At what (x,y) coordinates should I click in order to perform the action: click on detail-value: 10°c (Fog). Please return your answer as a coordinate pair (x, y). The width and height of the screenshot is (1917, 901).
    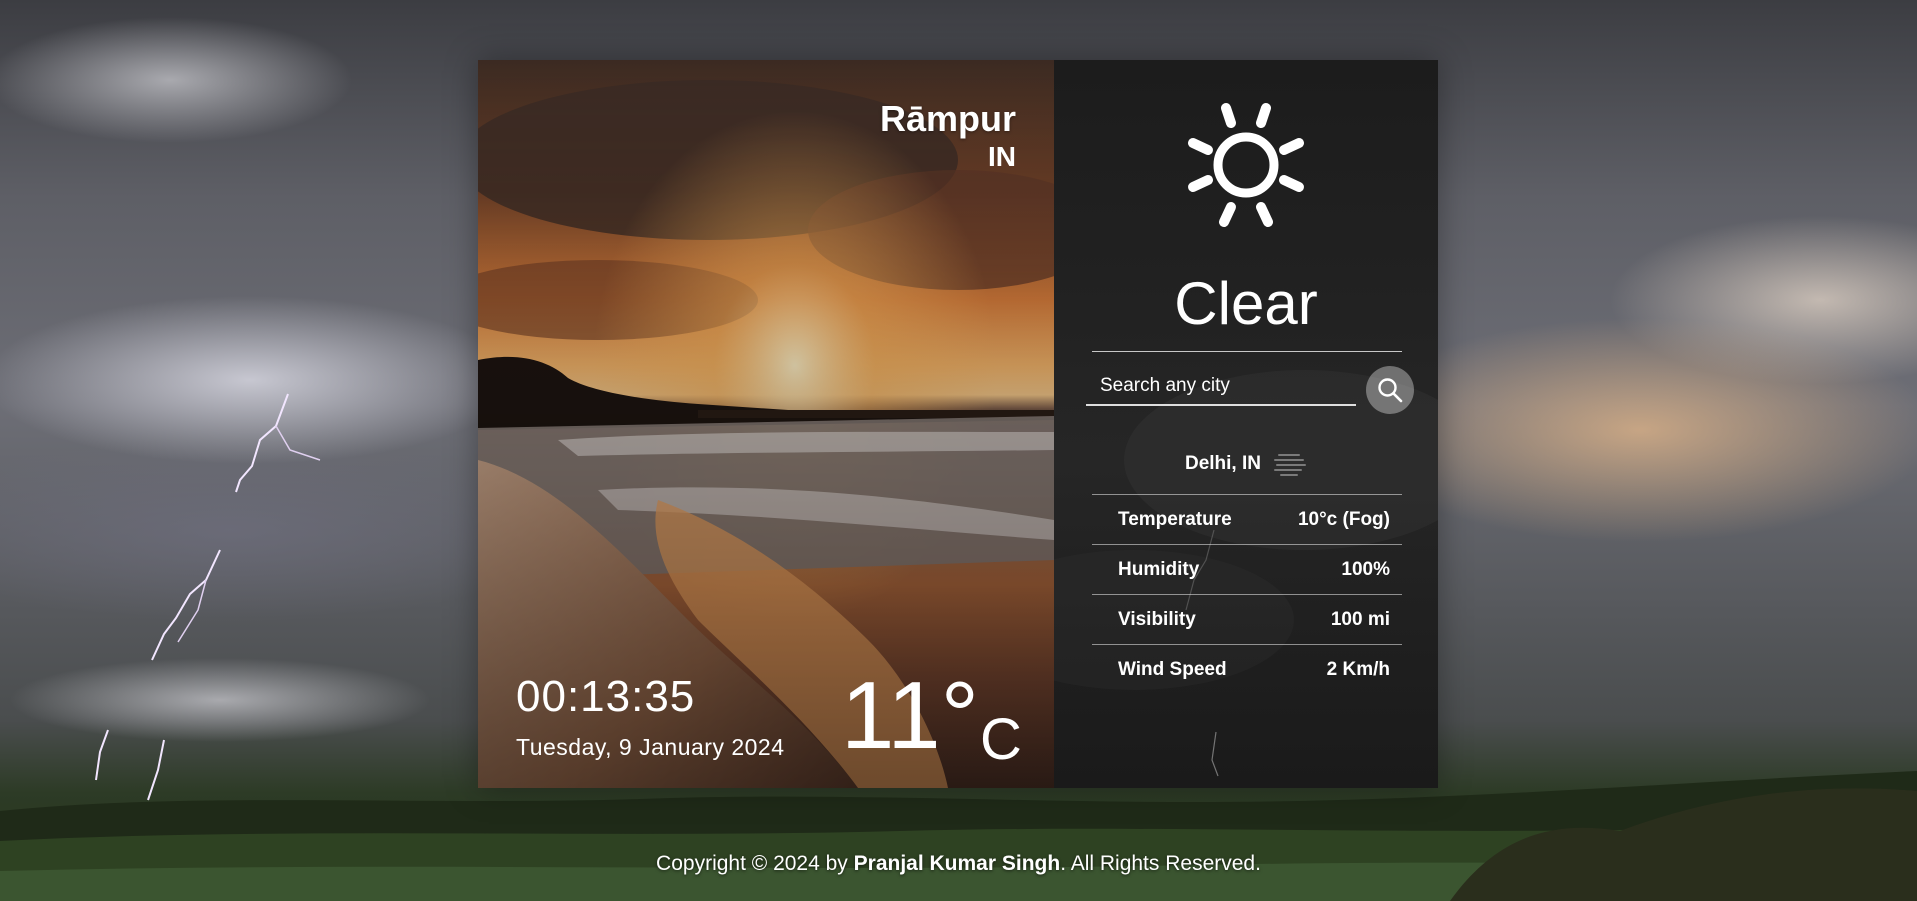
    Looking at the image, I should click on (1343, 519).